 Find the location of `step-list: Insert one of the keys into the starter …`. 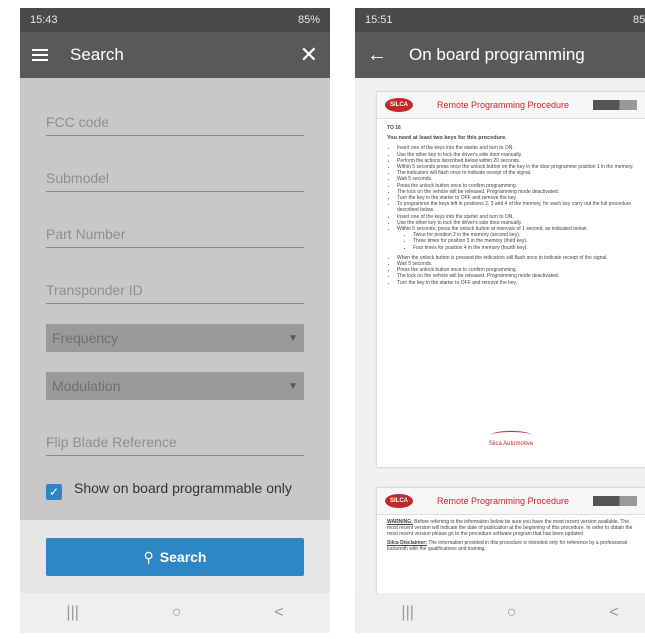

step-list: Insert one of the keys into the starter … is located at coordinates (511, 188).